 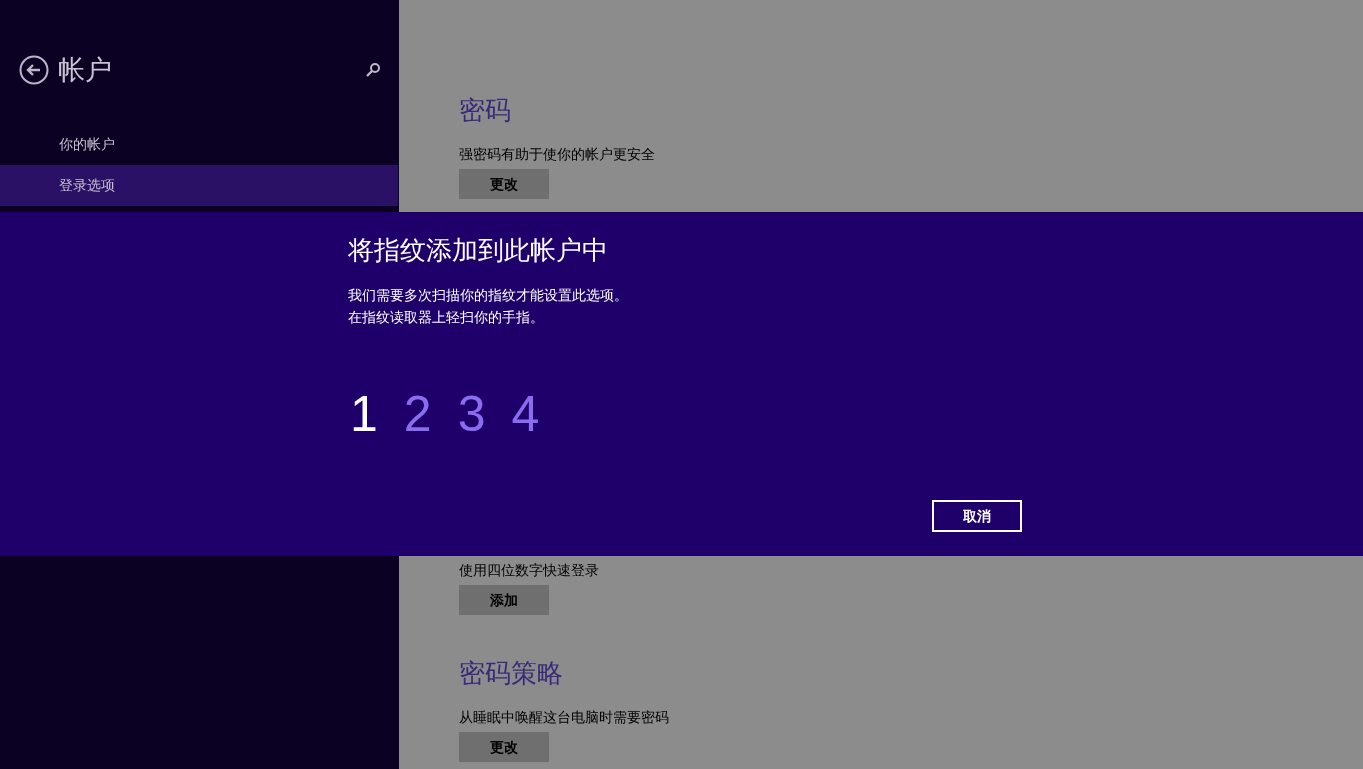 I want to click on section-description: 从睡眠中唤醒这台电脑时需要密码, so click(x=564, y=717).